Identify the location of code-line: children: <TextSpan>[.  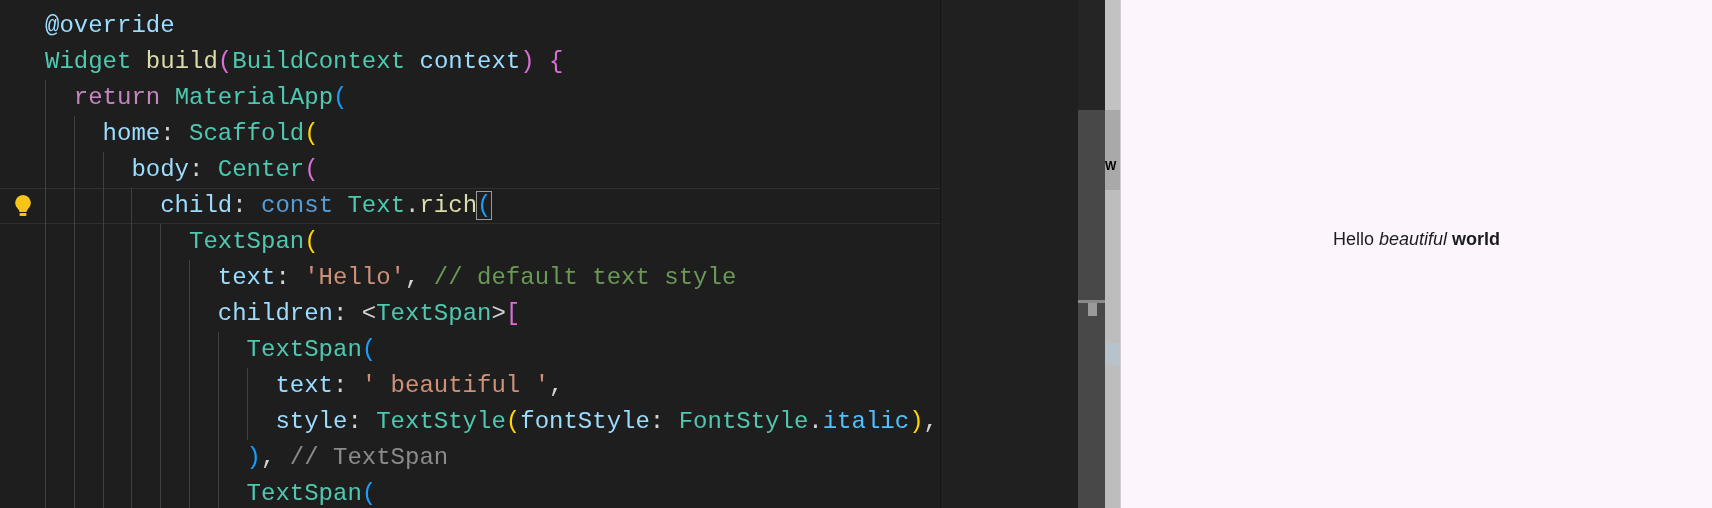
(369, 314).